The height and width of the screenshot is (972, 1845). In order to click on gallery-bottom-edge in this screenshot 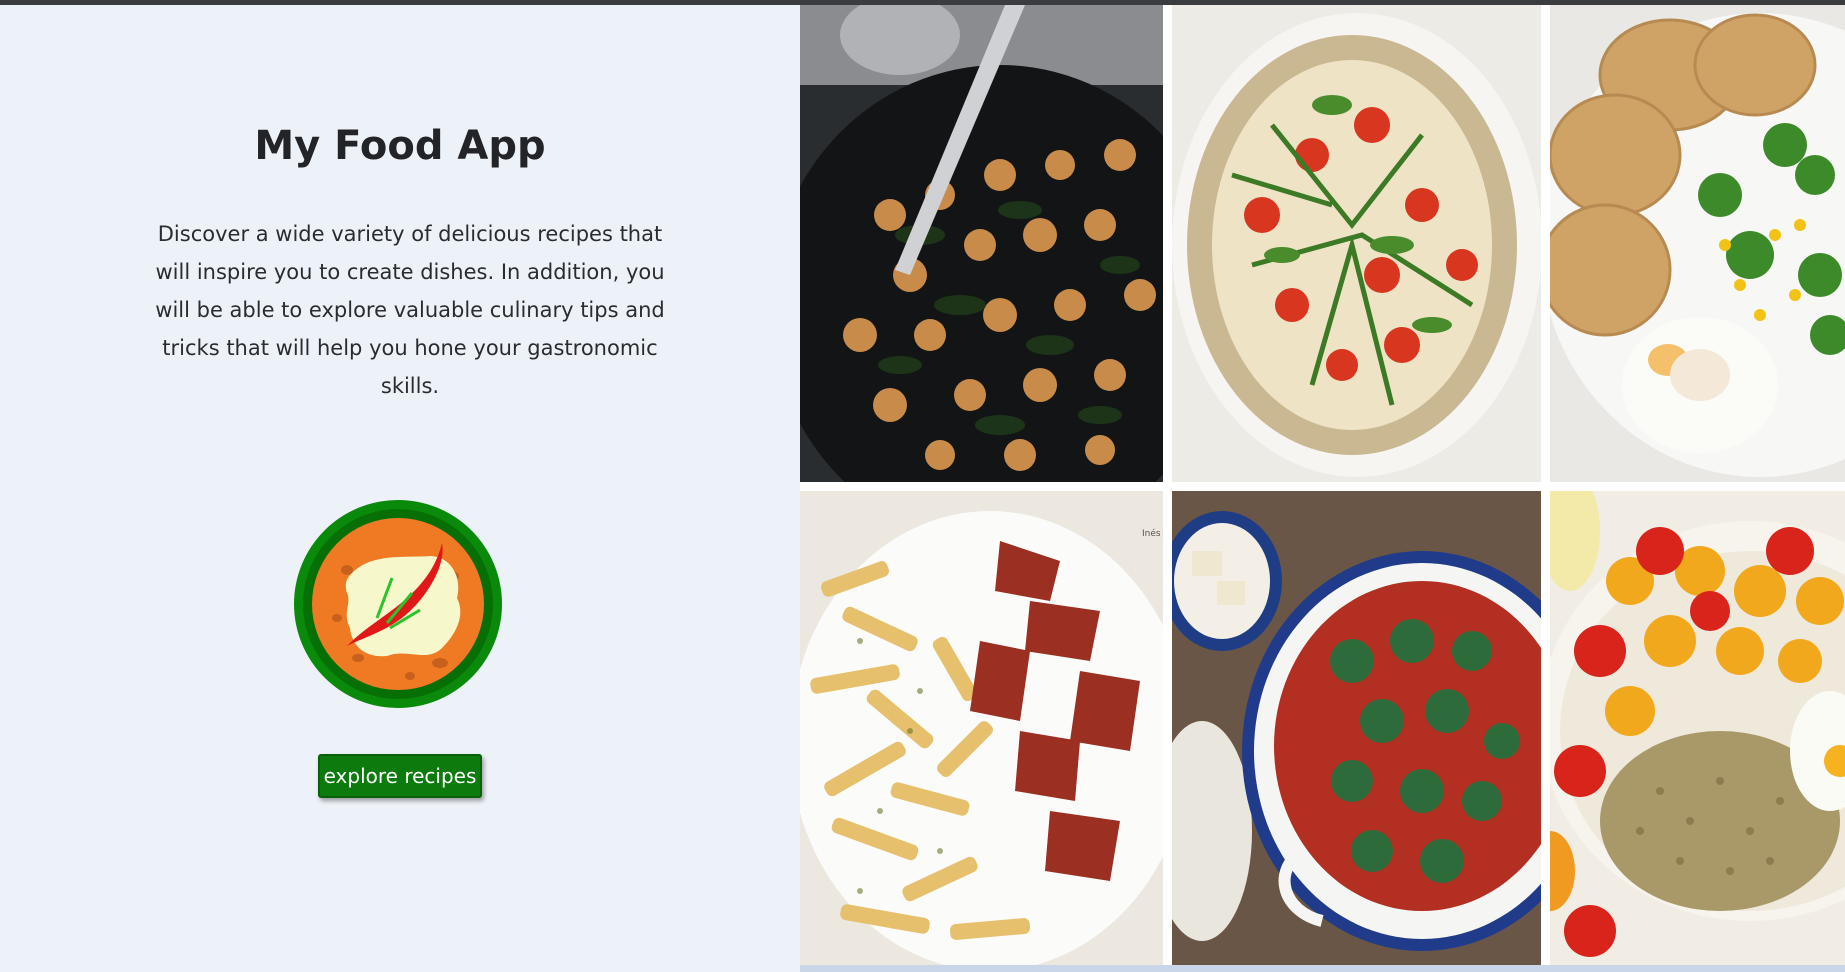, I will do `click(1322, 968)`.